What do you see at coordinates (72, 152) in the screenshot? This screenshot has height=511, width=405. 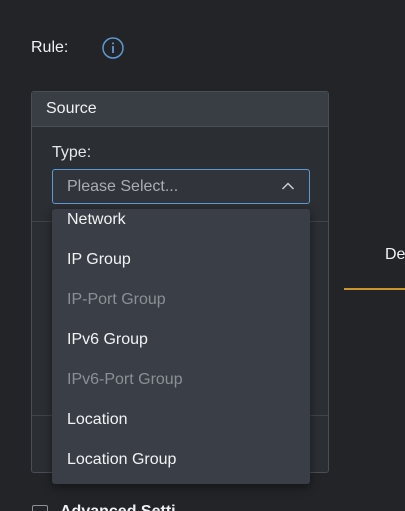 I see `type-label: Type:` at bounding box center [72, 152].